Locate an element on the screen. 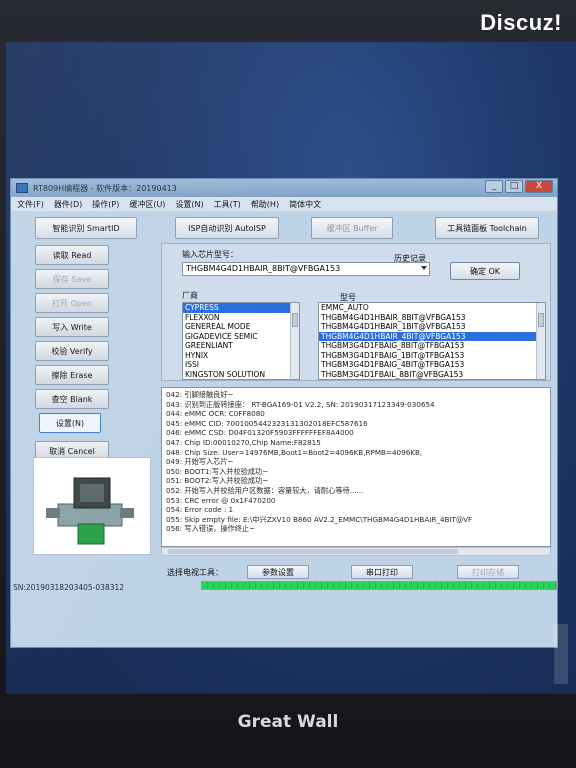  monitor-brand-logo: Great Wall is located at coordinates (288, 722).